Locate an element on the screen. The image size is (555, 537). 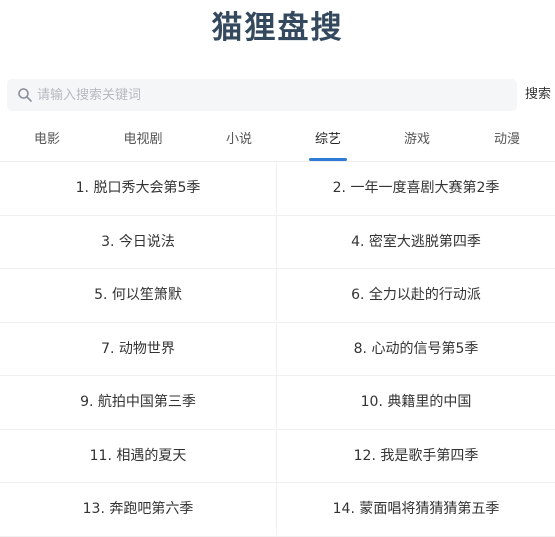
list-row: 7. 动物世界 8. 心动的信号第5季 is located at coordinates (277, 349).